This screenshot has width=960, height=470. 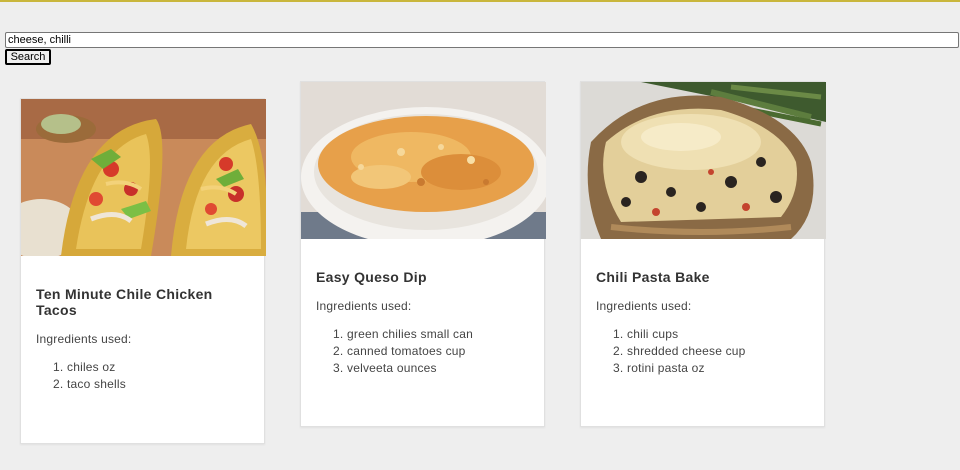 What do you see at coordinates (438, 368) in the screenshot?
I see `ingredient-item: velveeta ounces` at bounding box center [438, 368].